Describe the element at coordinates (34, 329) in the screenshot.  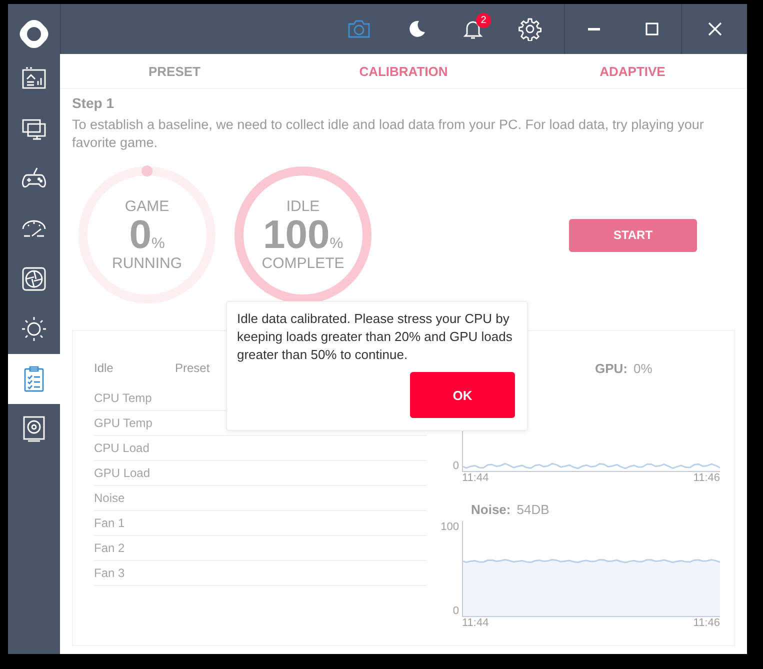
I see `brightness-icon` at that location.